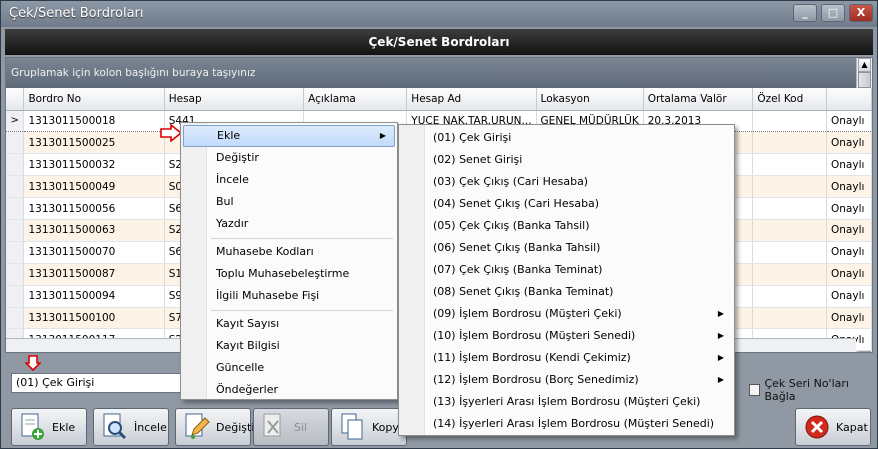 This screenshot has height=449, width=878. What do you see at coordinates (720, 335) in the screenshot?
I see `submenu-arrow-icon: ▶` at bounding box center [720, 335].